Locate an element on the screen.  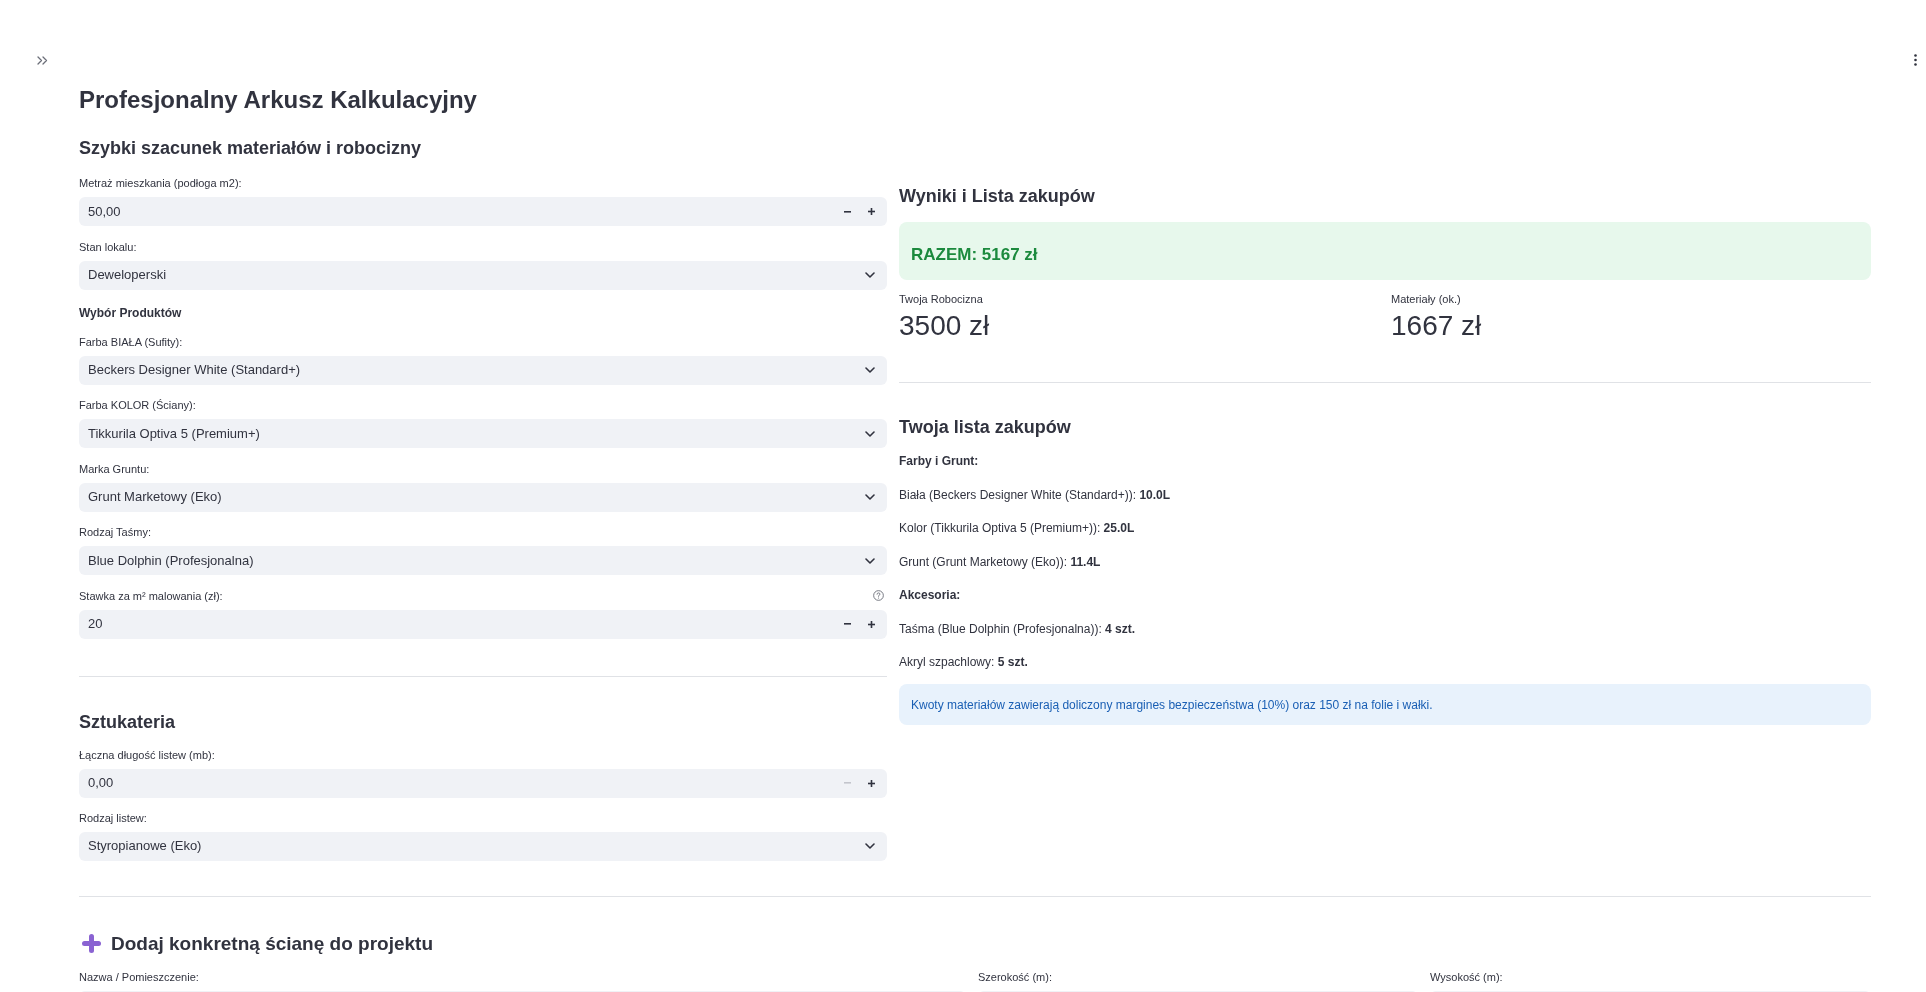
shopping-list-item: Grunt (Grunt Marketowy (Eko)): 11.4L is located at coordinates (1000, 561).